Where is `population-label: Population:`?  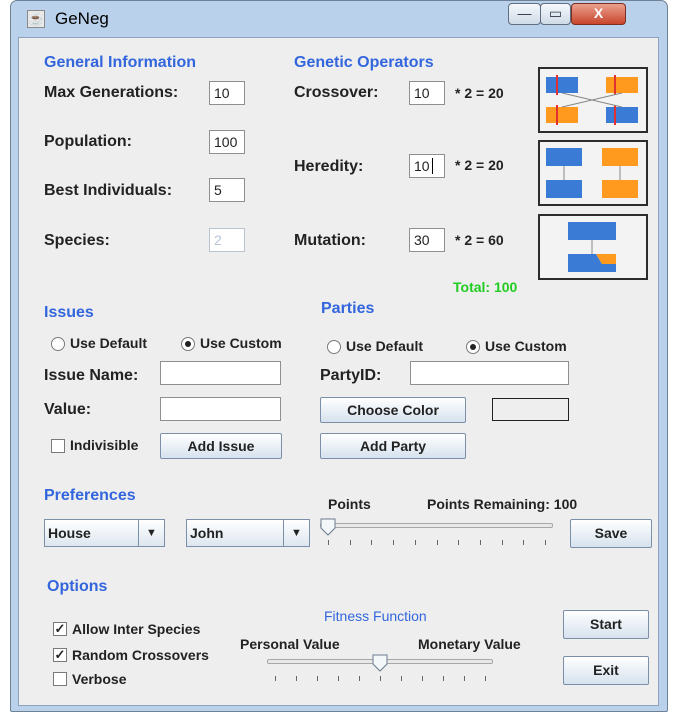
population-label: Population: is located at coordinates (88, 141).